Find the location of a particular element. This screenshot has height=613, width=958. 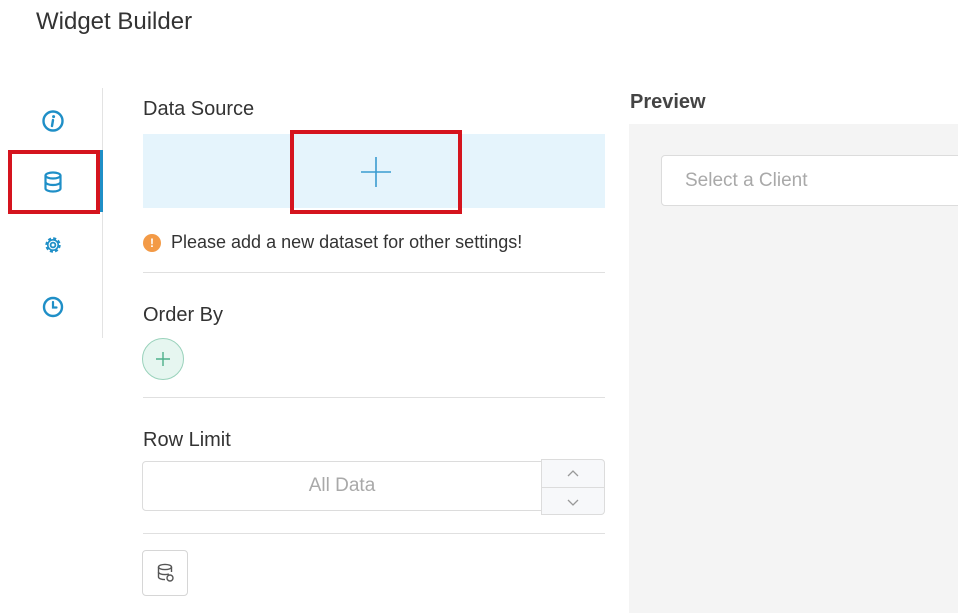

dataset-settings-button is located at coordinates (165, 573).